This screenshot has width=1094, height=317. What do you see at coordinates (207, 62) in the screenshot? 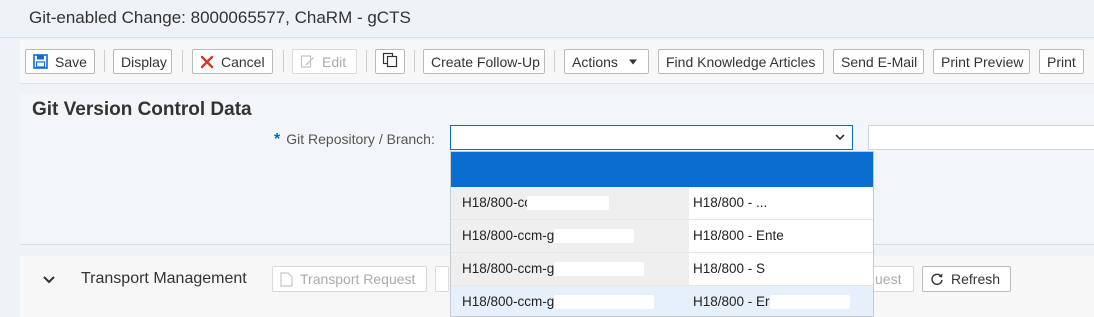
I see `close-icon` at bounding box center [207, 62].